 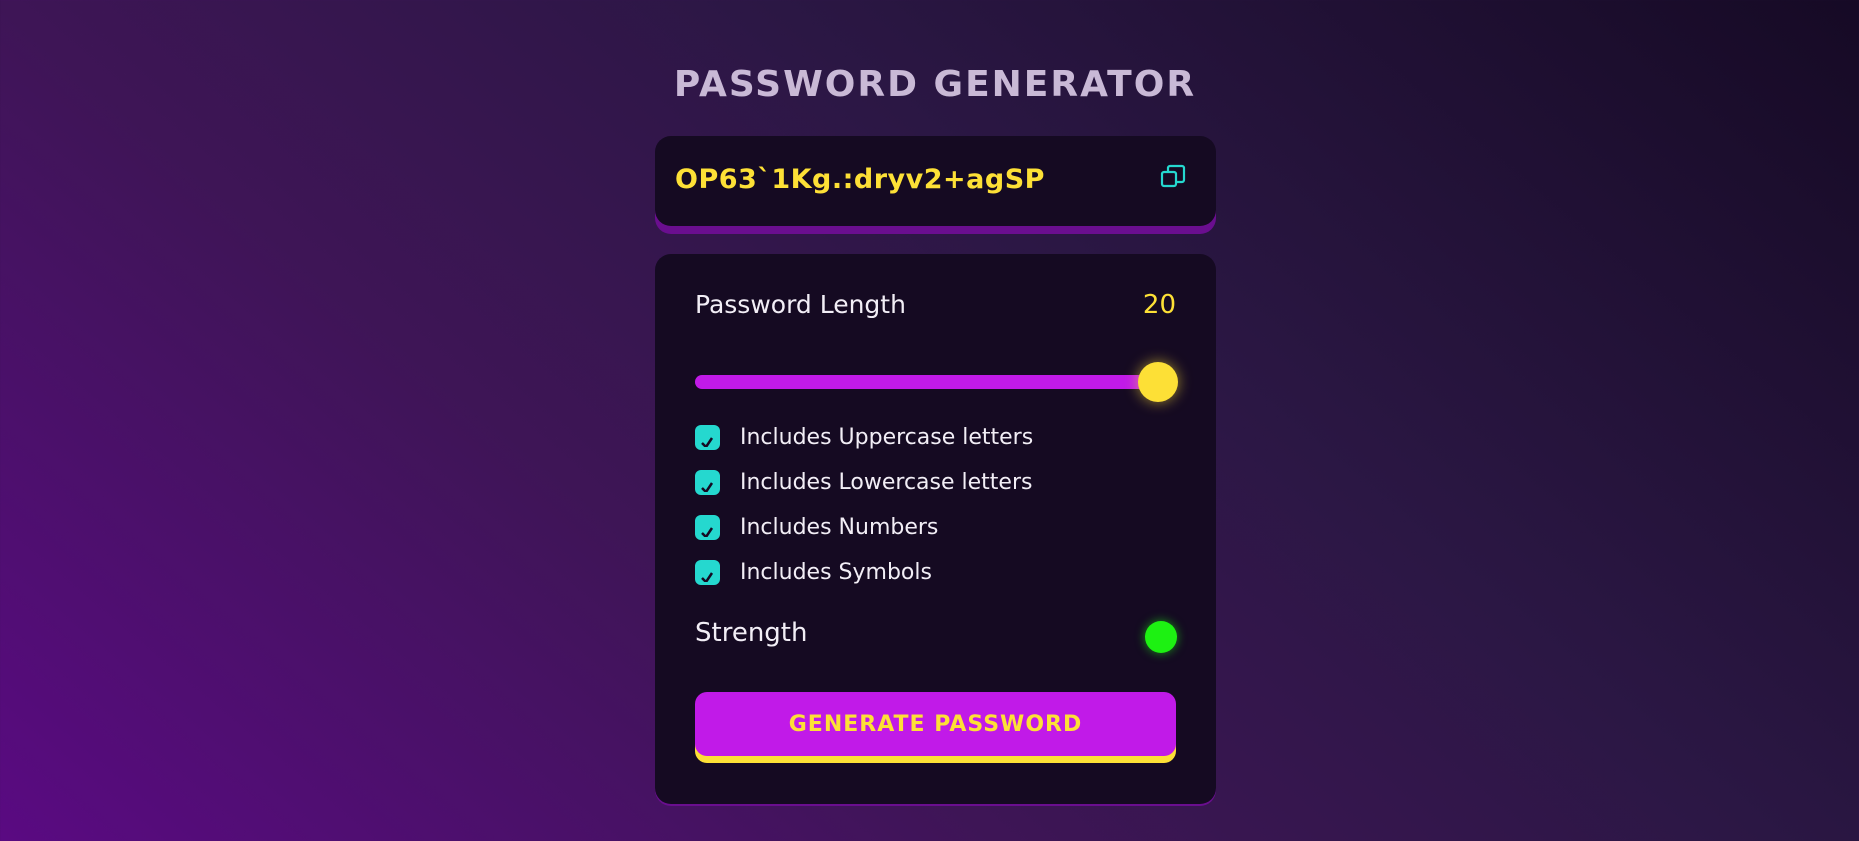 What do you see at coordinates (1158, 382) in the screenshot?
I see `slider-thumb` at bounding box center [1158, 382].